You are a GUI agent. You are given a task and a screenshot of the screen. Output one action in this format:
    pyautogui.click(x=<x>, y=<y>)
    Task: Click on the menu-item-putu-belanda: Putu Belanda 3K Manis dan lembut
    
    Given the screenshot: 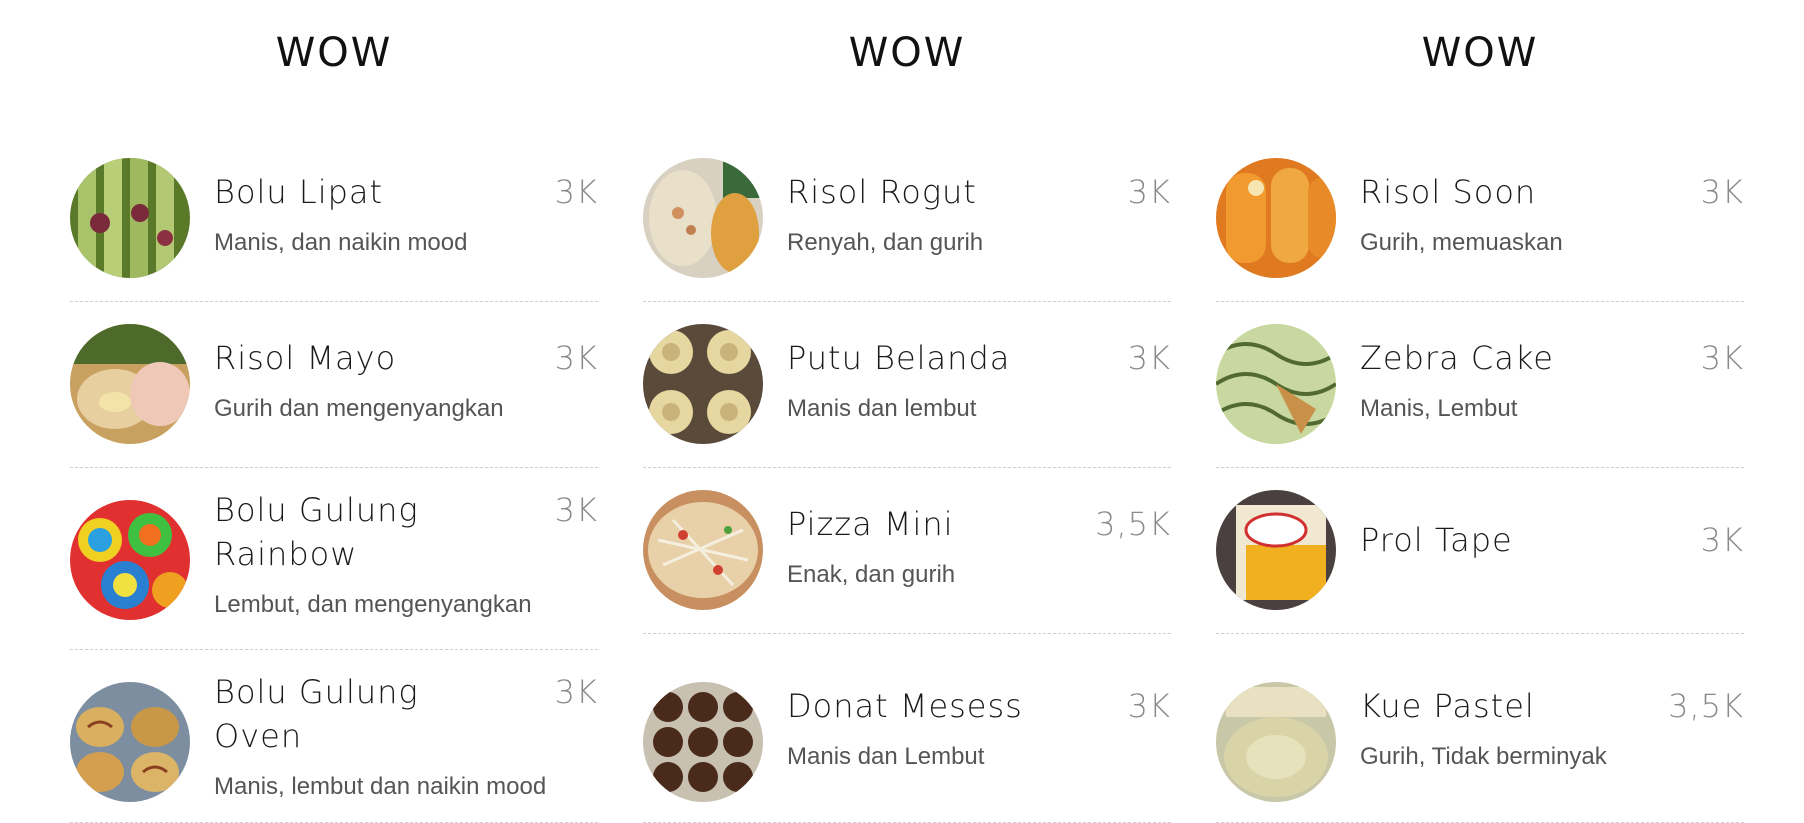 What is the action you would take?
    pyautogui.click(x=907, y=395)
    